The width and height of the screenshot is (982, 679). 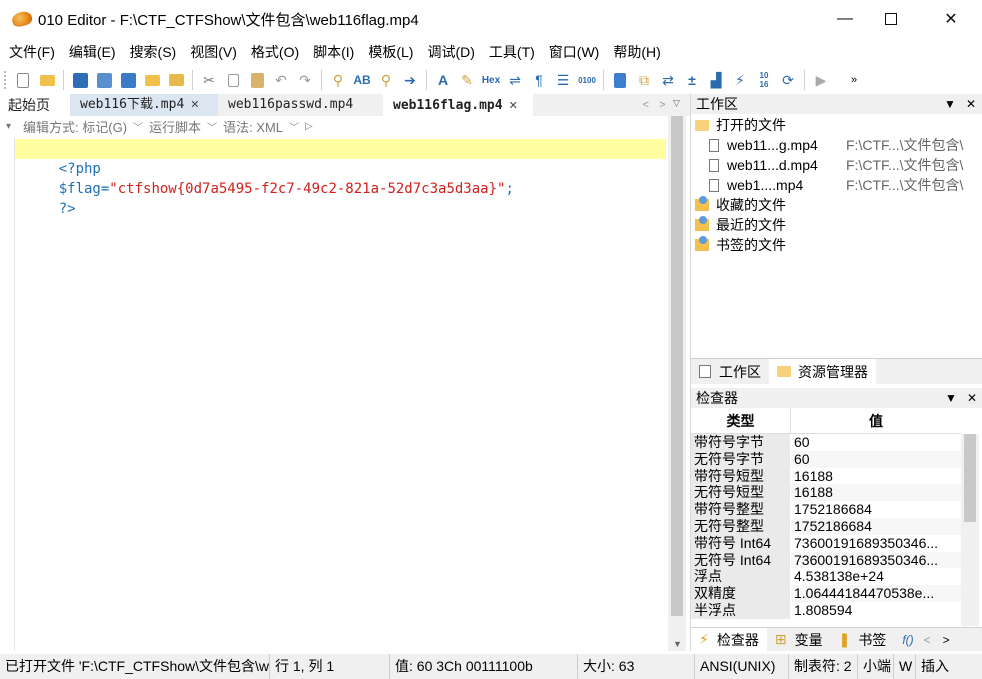 I want to click on status-position: 行 1, 列 1, so click(x=330, y=666).